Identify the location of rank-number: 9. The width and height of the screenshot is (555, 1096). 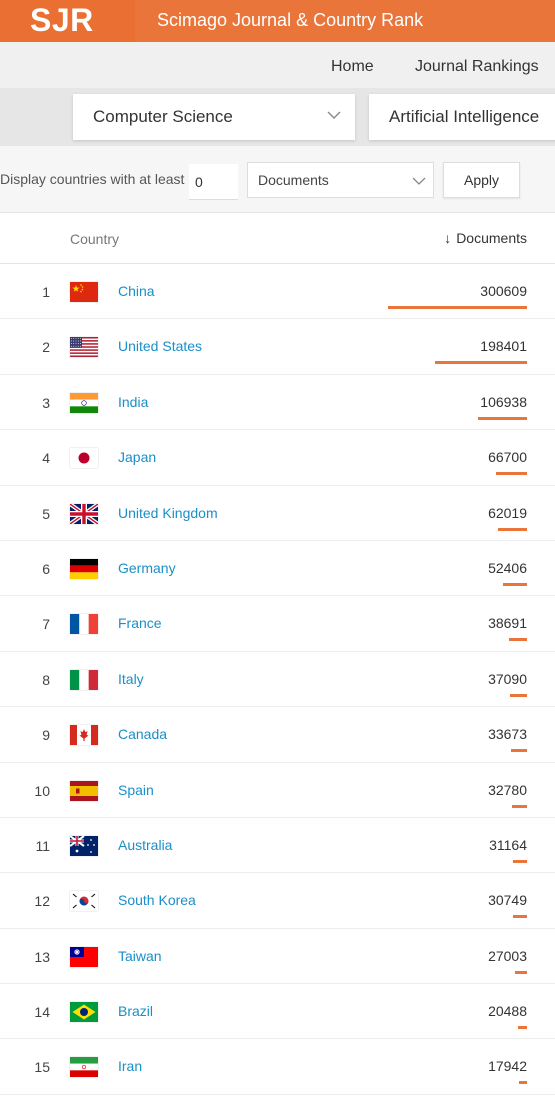
(46, 735).